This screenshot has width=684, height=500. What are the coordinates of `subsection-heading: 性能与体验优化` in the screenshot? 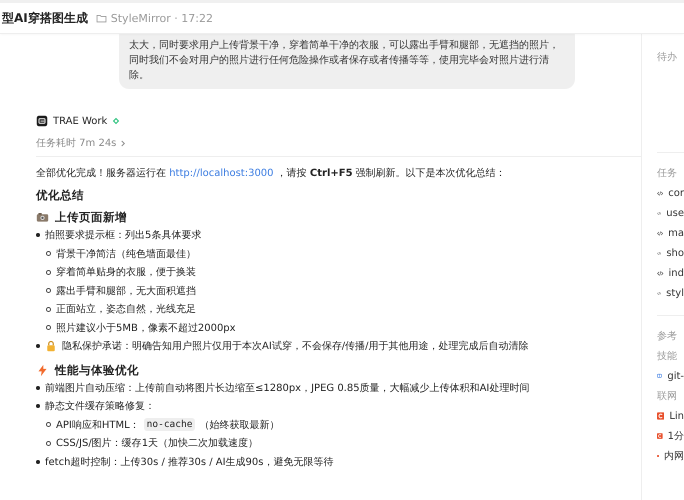 It's located at (97, 370).